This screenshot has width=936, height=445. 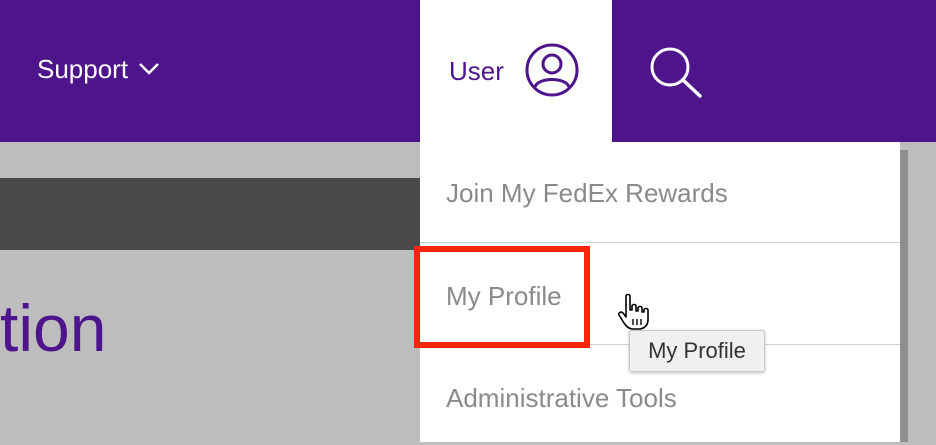 What do you see at coordinates (210, 214) in the screenshot?
I see `page-banner` at bounding box center [210, 214].